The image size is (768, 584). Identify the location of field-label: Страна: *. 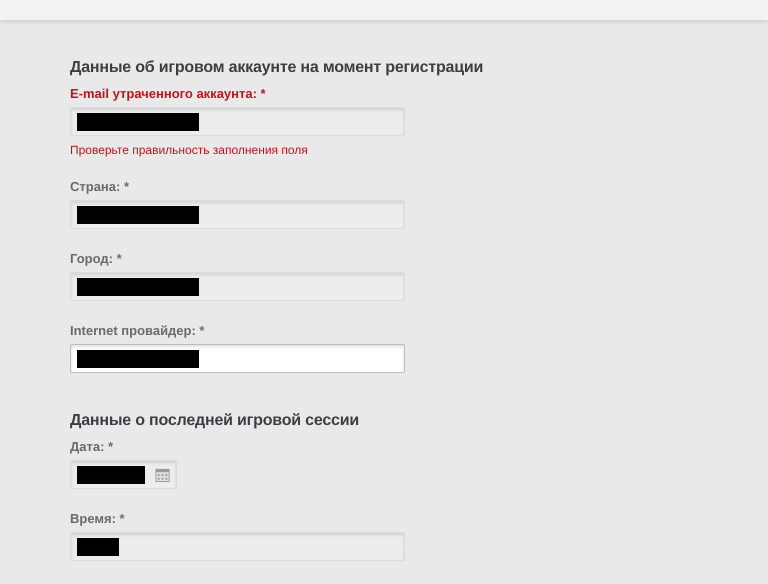
(100, 187).